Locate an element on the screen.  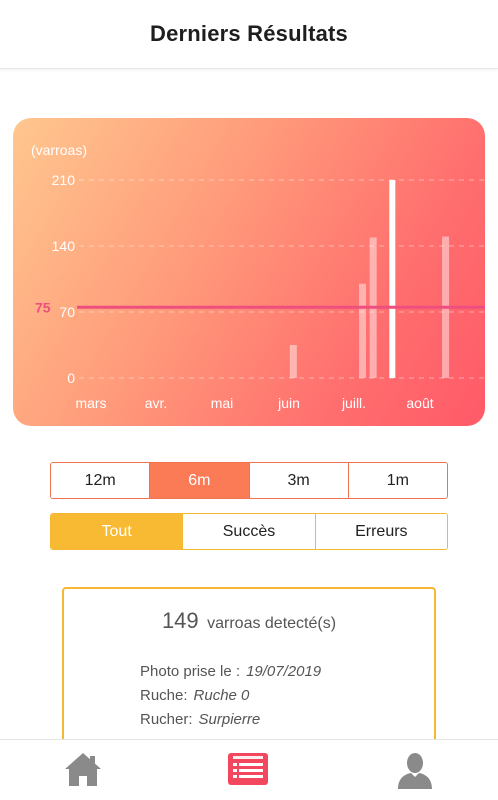
x-tick-label: juin is located at coordinates (288, 403).